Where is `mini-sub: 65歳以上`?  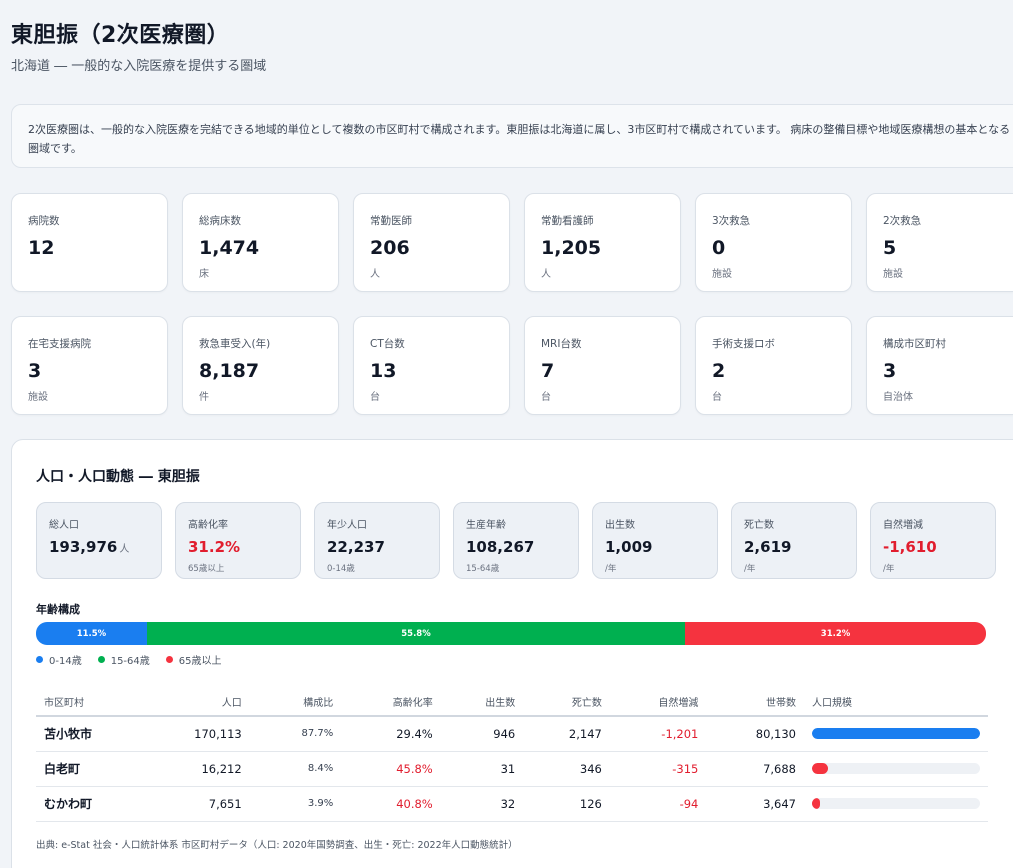 mini-sub: 65歳以上 is located at coordinates (206, 569).